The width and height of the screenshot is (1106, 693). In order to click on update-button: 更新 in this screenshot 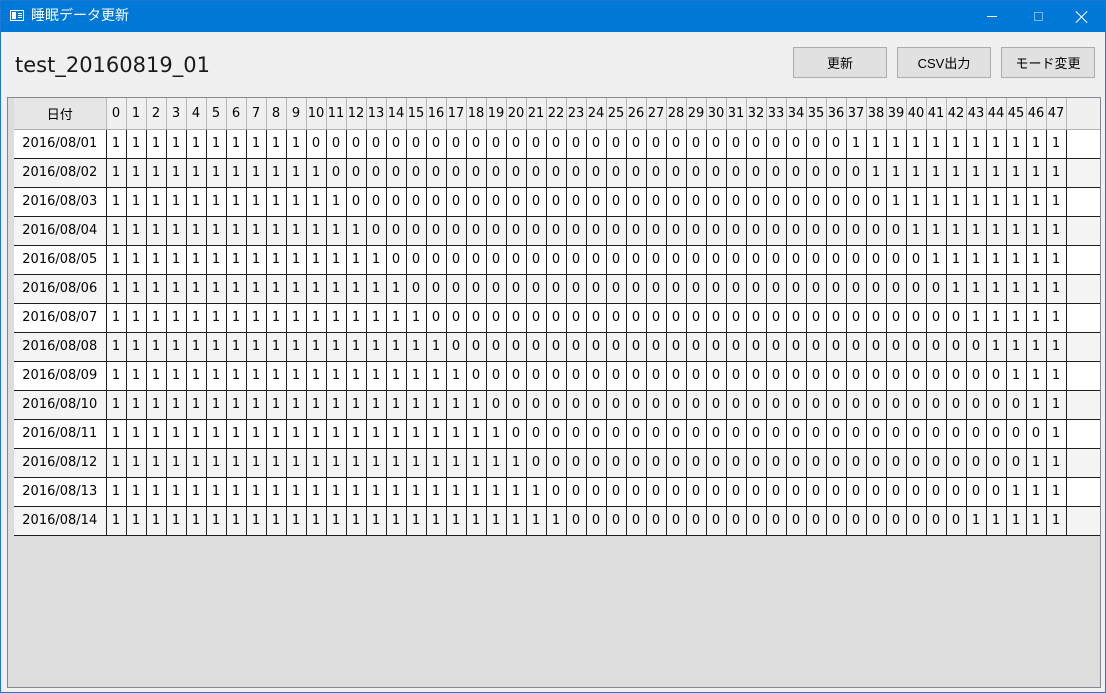, I will do `click(840, 62)`.